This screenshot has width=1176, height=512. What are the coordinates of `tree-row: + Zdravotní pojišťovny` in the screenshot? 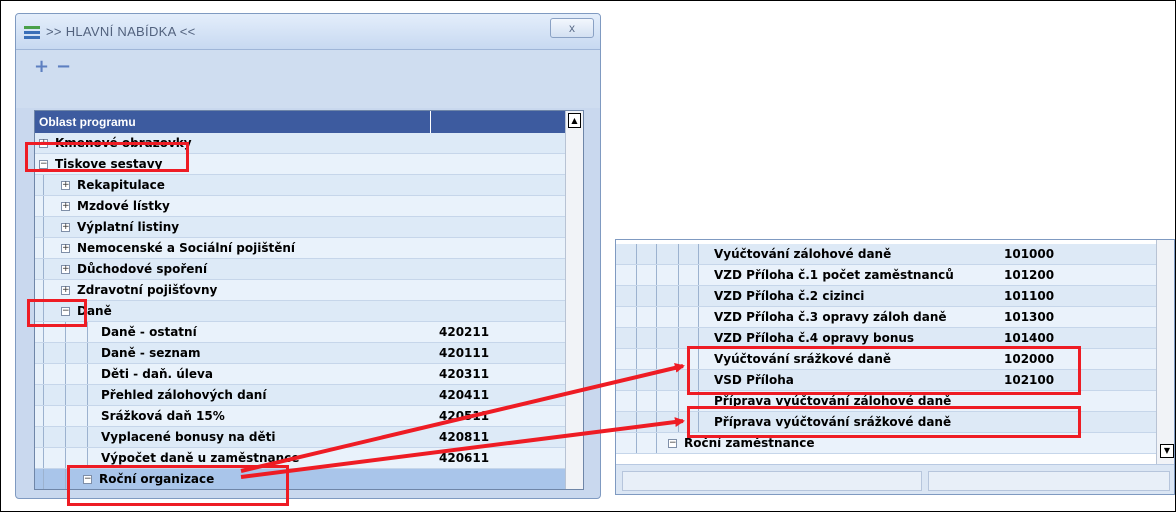 It's located at (301, 290).